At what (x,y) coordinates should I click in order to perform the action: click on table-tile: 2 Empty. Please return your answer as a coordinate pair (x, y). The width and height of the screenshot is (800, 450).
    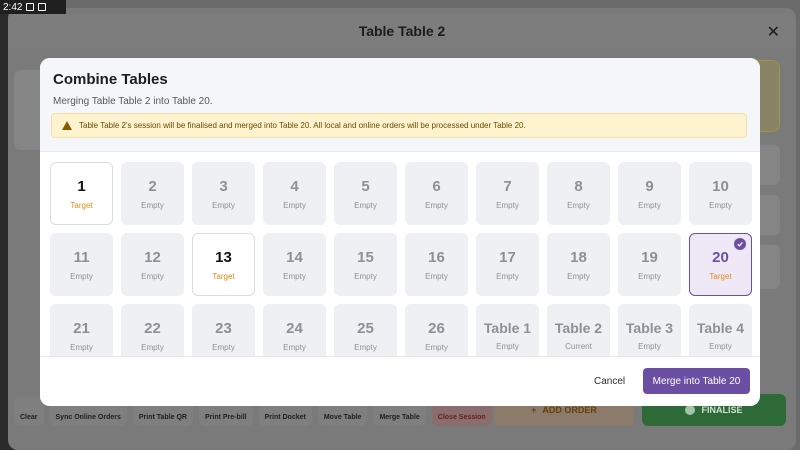
    Looking at the image, I should click on (152, 193).